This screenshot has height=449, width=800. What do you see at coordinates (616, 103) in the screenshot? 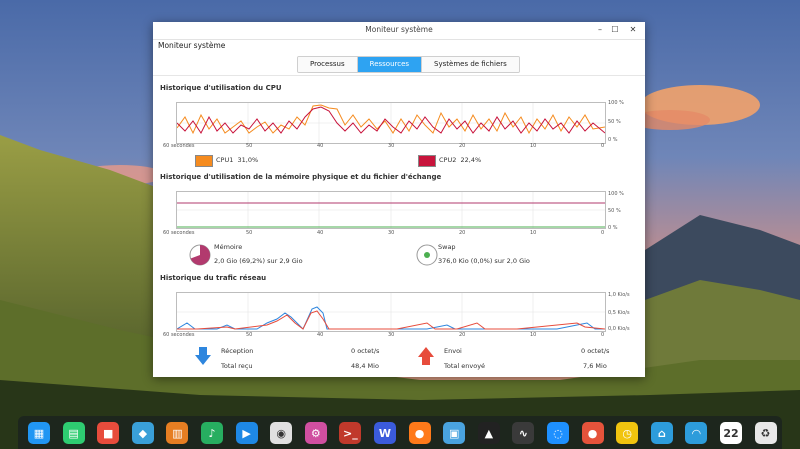
I see `cpu-y-tick-100: 100 %` at bounding box center [616, 103].